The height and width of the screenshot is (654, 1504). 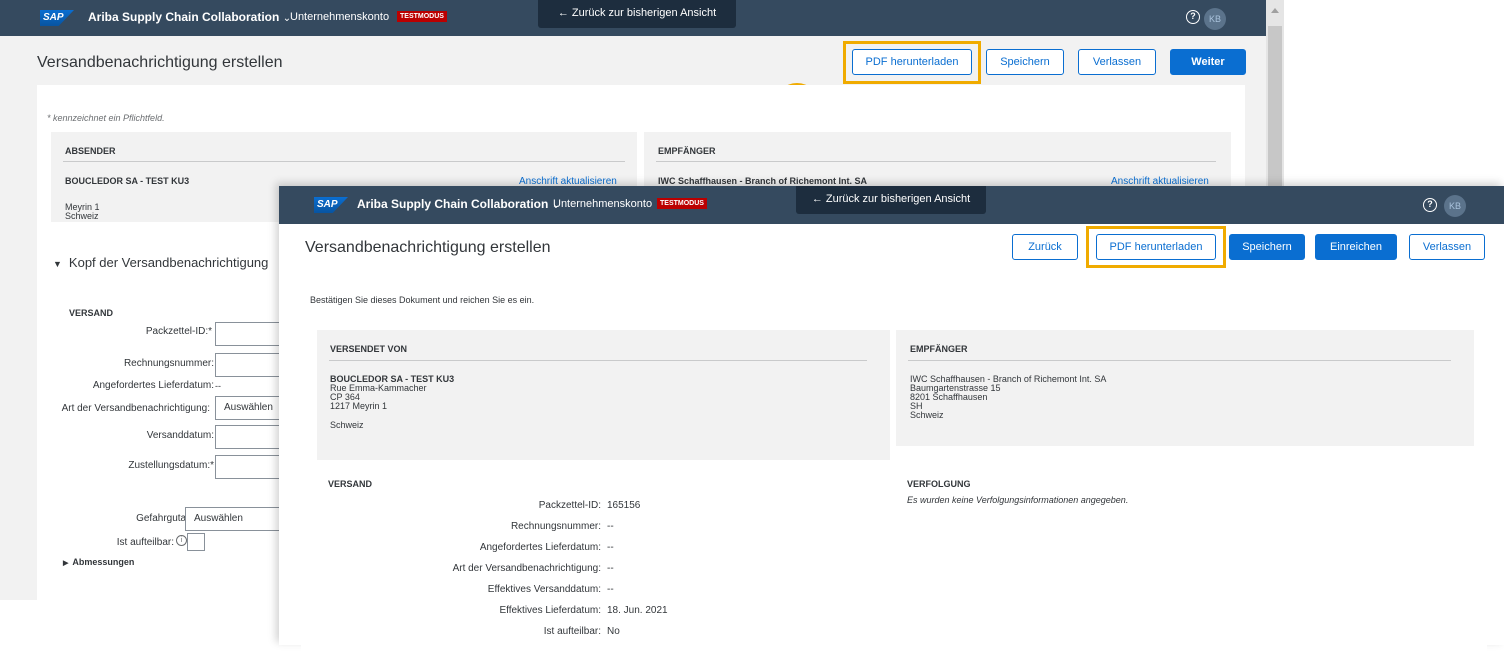 What do you see at coordinates (247, 334) in the screenshot?
I see `packing-slip-input` at bounding box center [247, 334].